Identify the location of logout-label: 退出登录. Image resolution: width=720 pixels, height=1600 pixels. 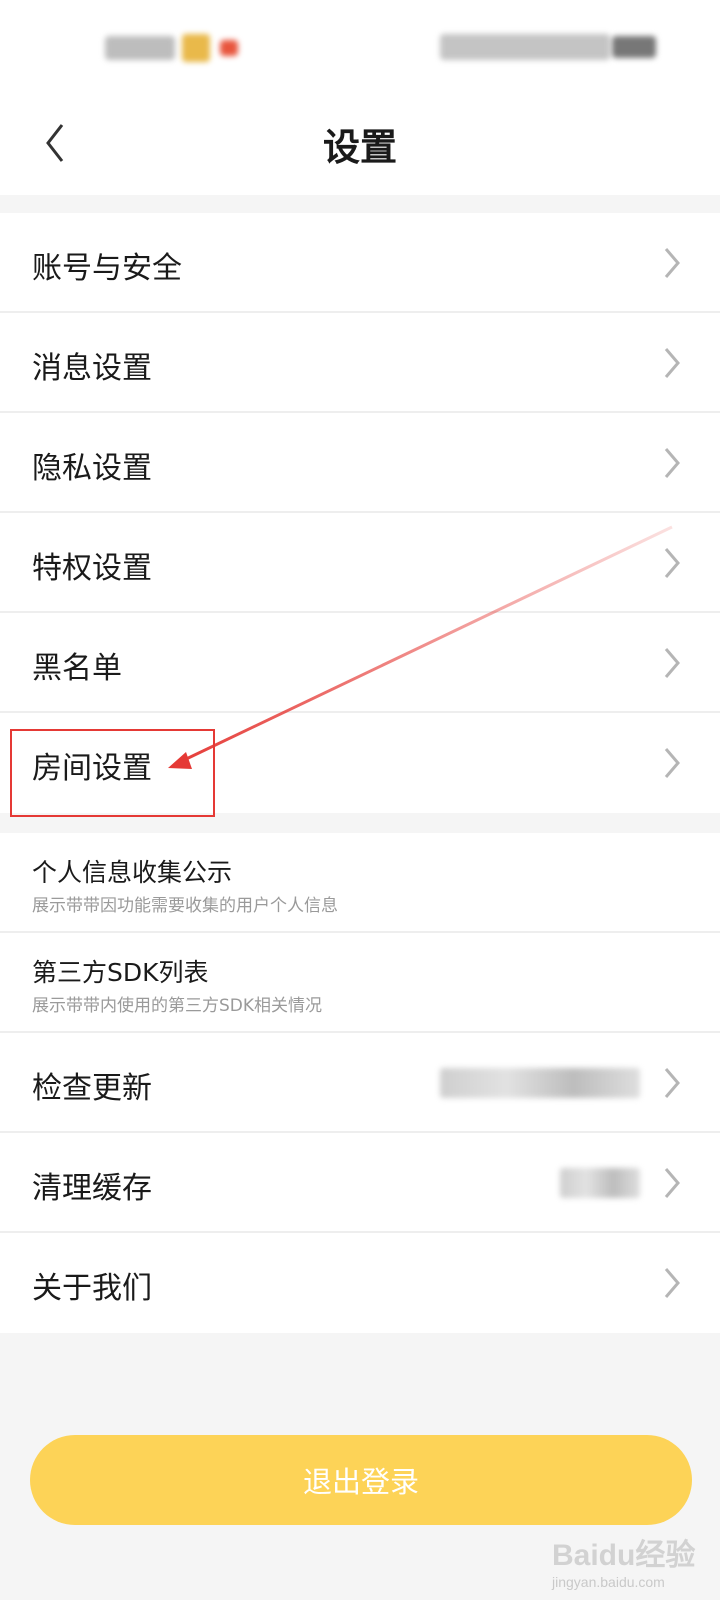
(360, 1482).